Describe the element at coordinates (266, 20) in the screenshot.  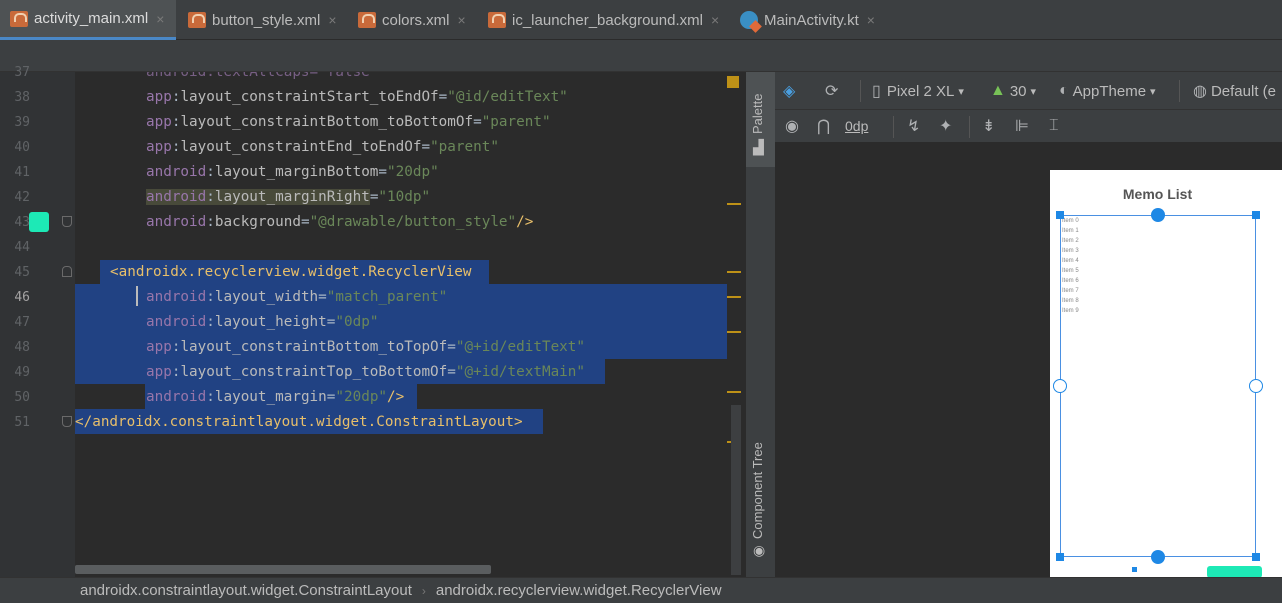
I see `tab-label: button_style.xml` at that location.